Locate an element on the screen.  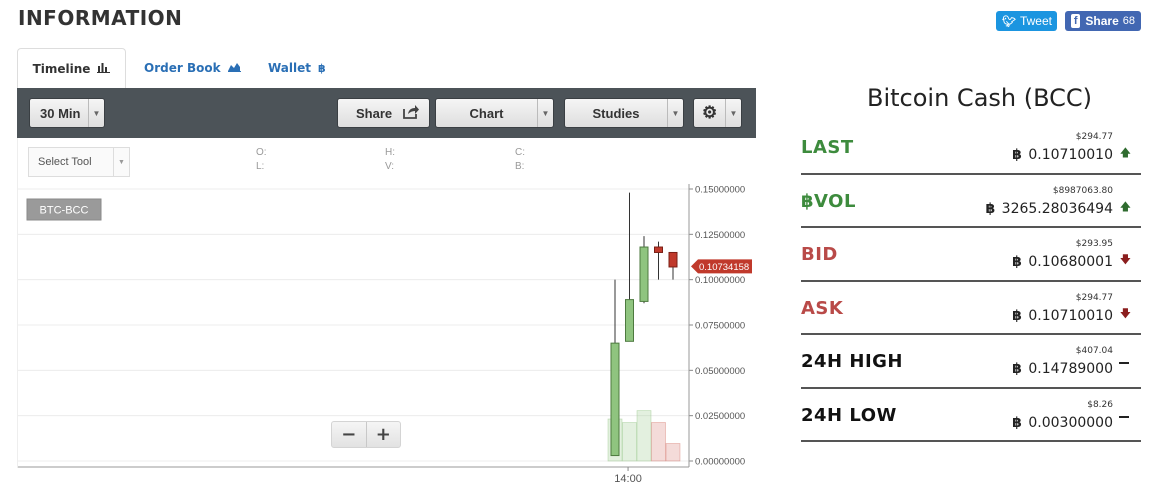
y-tick-label: 0.15000000 is located at coordinates (720, 190).